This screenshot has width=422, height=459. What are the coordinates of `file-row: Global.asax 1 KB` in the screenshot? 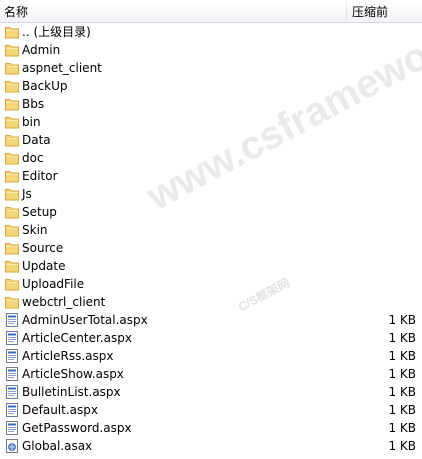 It's located at (211, 446).